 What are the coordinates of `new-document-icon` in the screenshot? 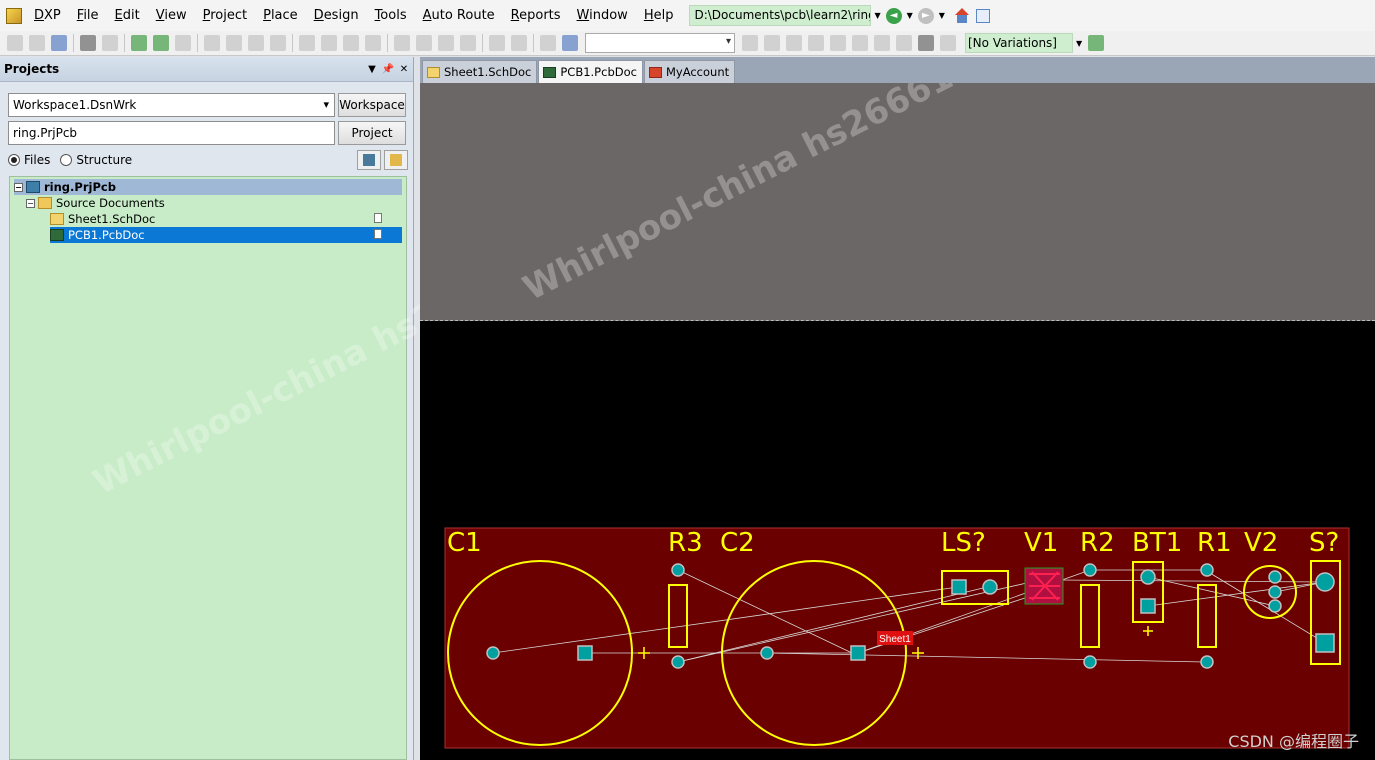 It's located at (15, 43).